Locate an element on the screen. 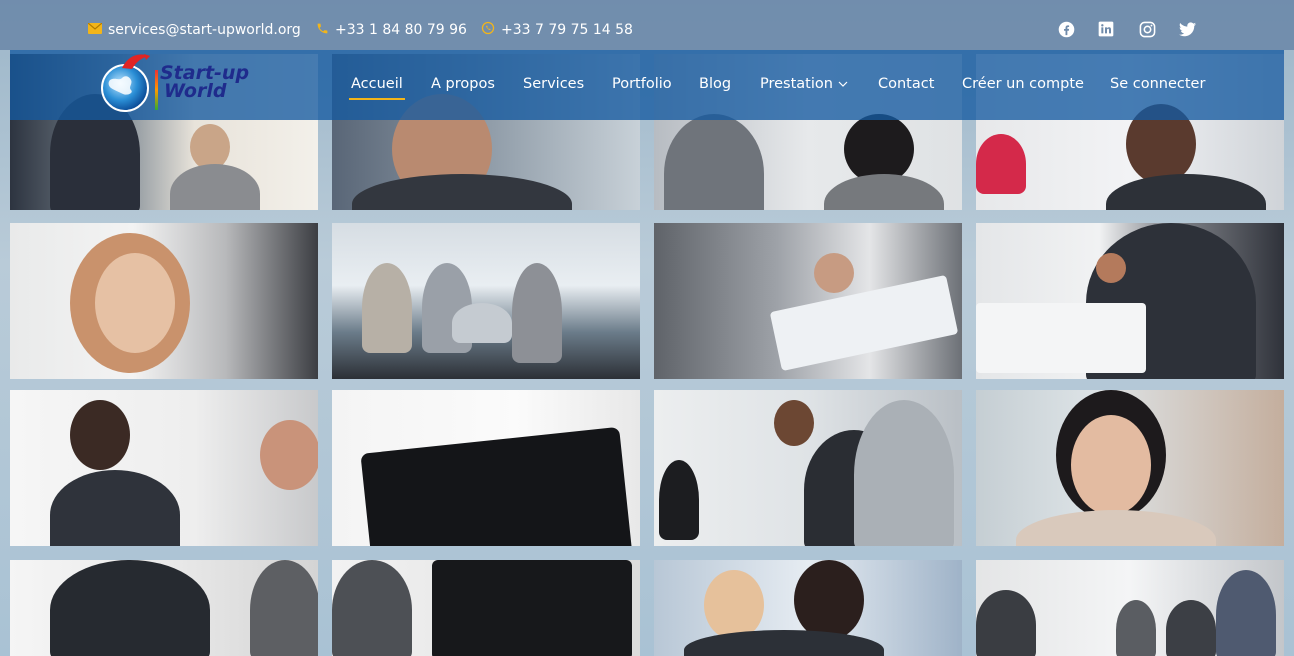 Image resolution: width=1294 pixels, height=656 pixels. site-logo: Start-up World is located at coordinates (180, 83).